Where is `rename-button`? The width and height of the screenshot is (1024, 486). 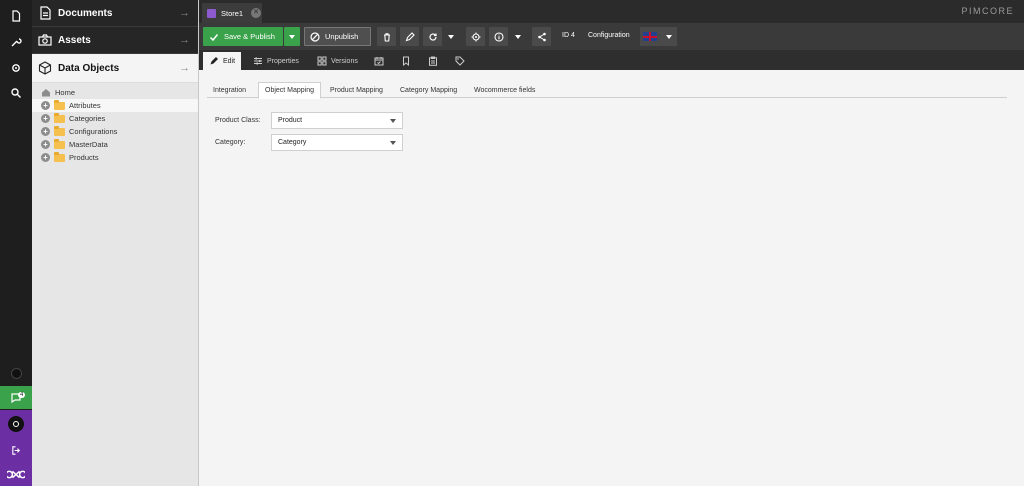 rename-button is located at coordinates (409, 36).